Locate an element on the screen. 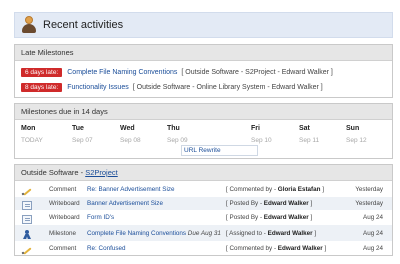 The image size is (400, 264). activity-meta: [ Commented by - Edward Walker ] is located at coordinates (276, 248).